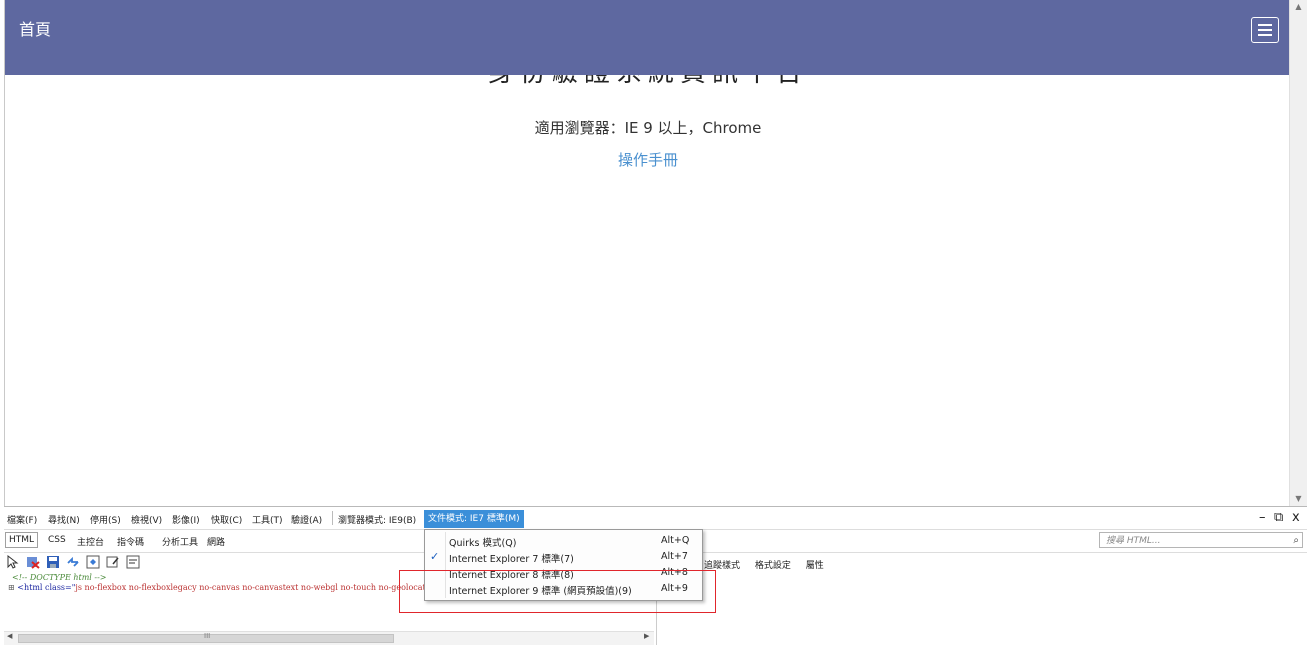 This screenshot has width=1307, height=645. What do you see at coordinates (1298, 499) in the screenshot?
I see `scroll-down-arrow-icon: ▼` at bounding box center [1298, 499].